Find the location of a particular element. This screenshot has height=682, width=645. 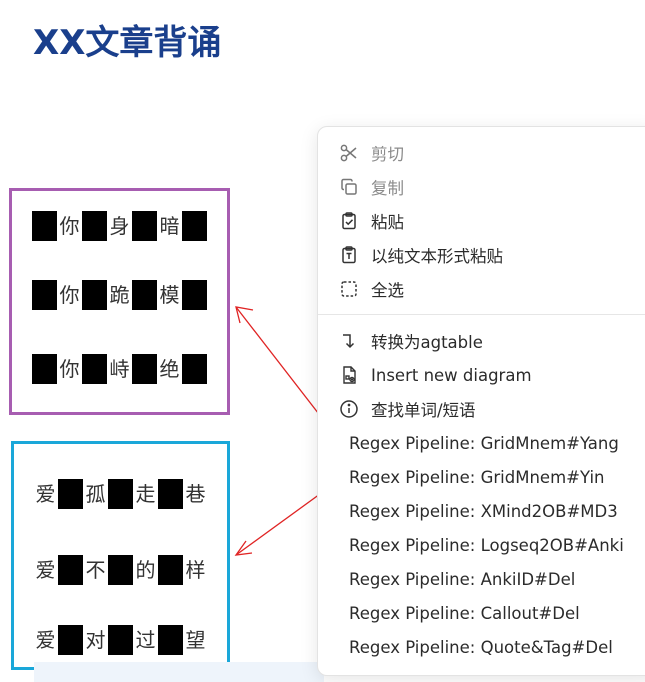

menu-item-regex-logseq2ob: Regex Pipeline: Logseq2OB#Anki is located at coordinates (481, 545).